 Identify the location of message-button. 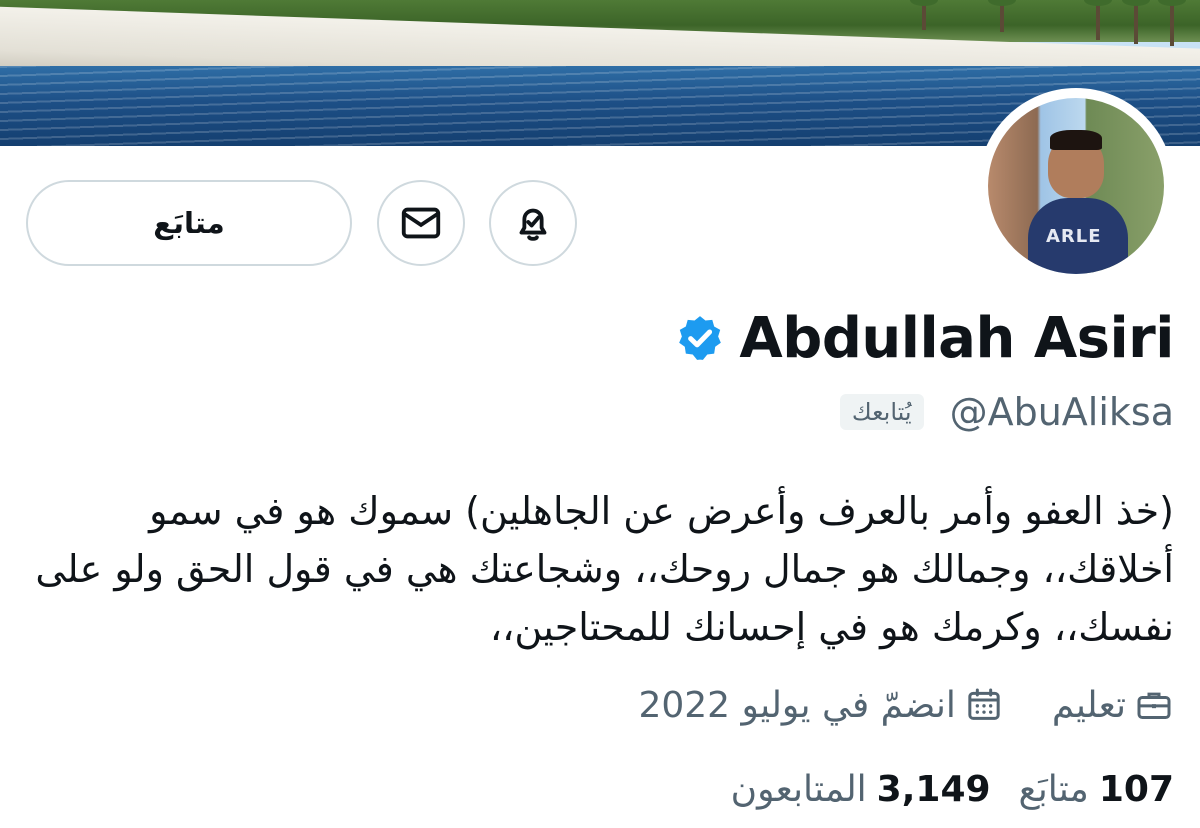
(421, 223).